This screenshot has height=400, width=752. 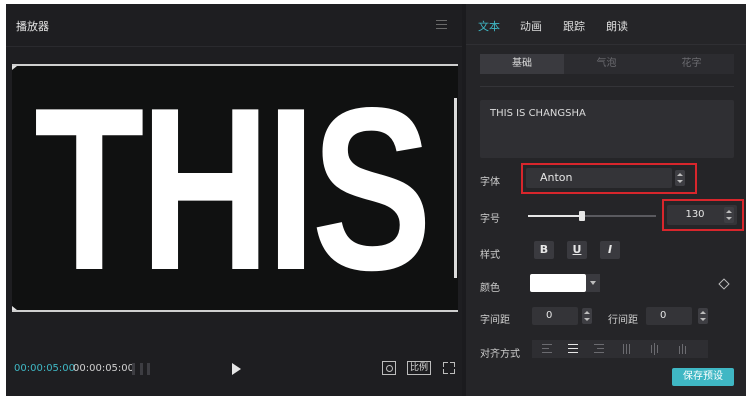 What do you see at coordinates (544, 250) in the screenshot?
I see `bold-button: B` at bounding box center [544, 250].